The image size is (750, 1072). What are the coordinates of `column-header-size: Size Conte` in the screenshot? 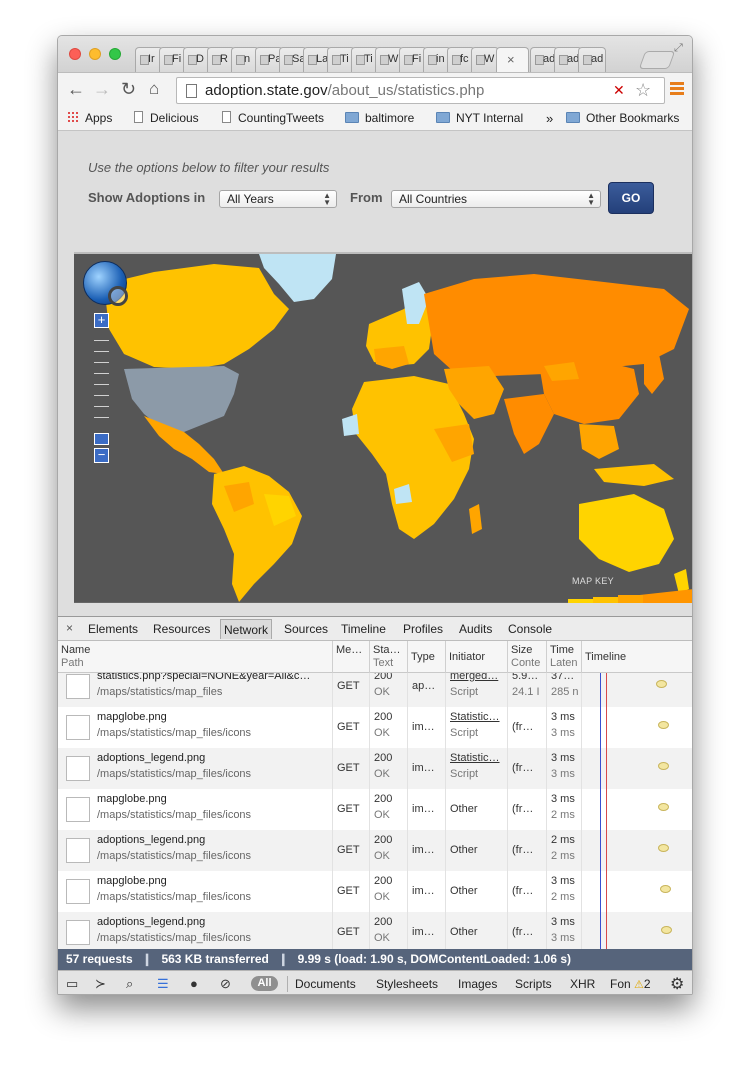 It's located at (527, 657).